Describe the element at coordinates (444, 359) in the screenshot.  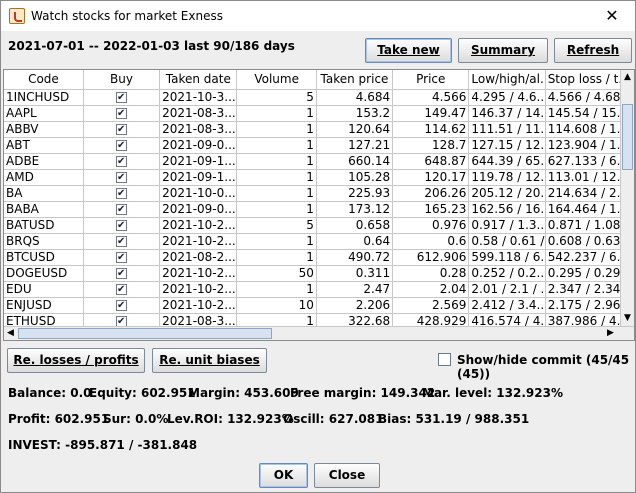
I see `show-hide-commit-checkbox` at that location.